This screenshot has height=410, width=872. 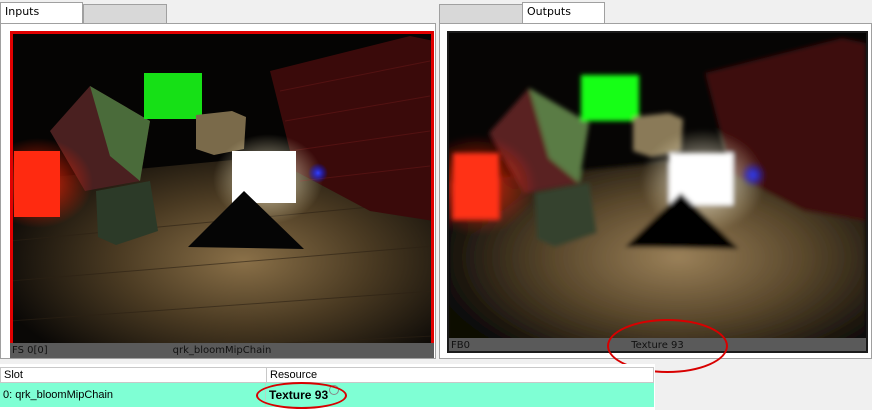 I want to click on input-status-bar: FS 0[0] qrk_bloomMipChain, so click(x=222, y=350).